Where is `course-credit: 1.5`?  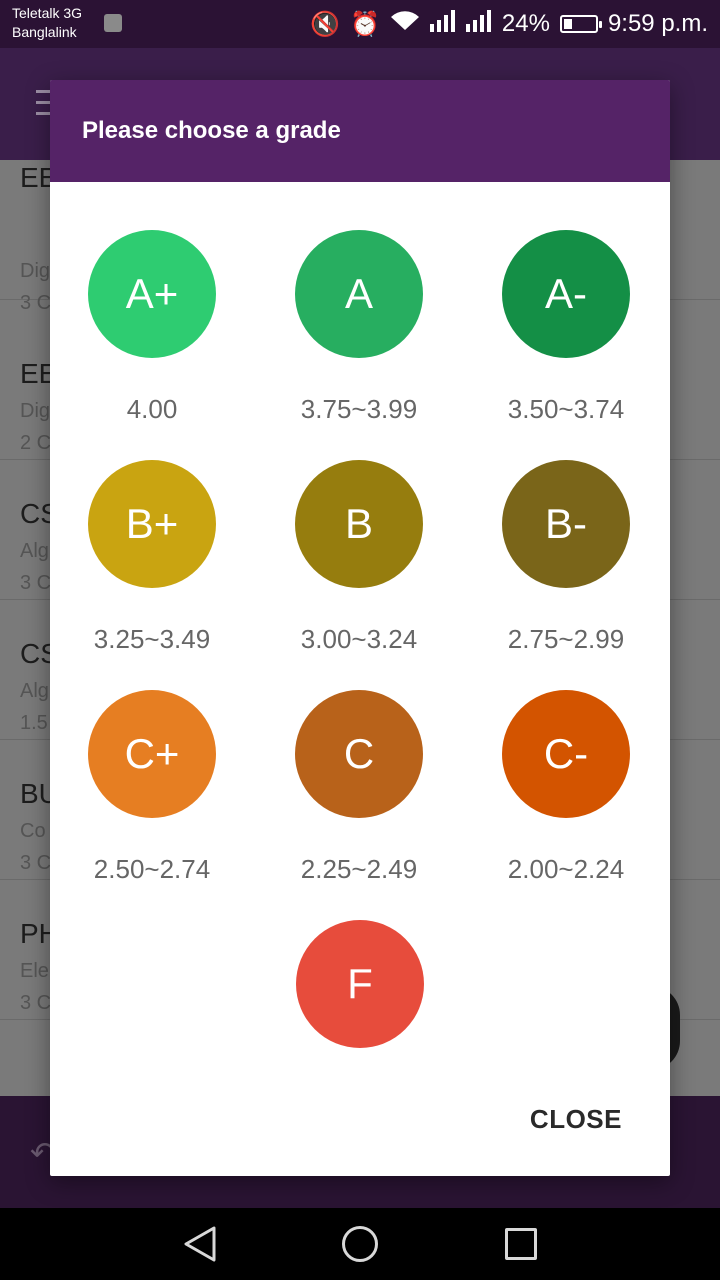 course-credit: 1.5 is located at coordinates (34, 723).